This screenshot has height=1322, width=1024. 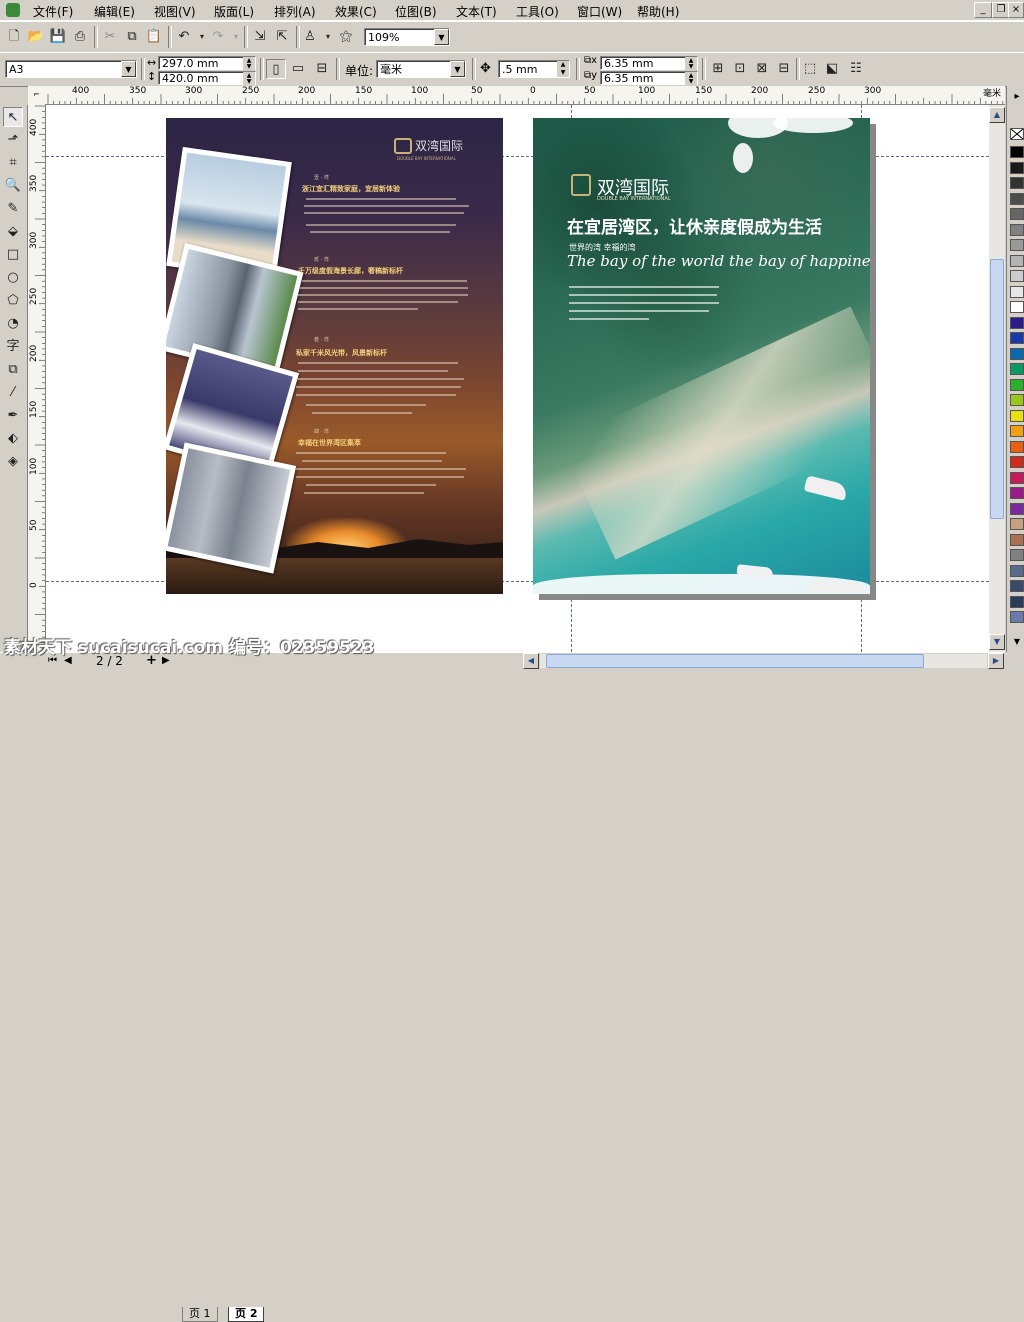 What do you see at coordinates (784, 69) in the screenshot?
I see `dynamic-guides-icon: ⊟` at bounding box center [784, 69].